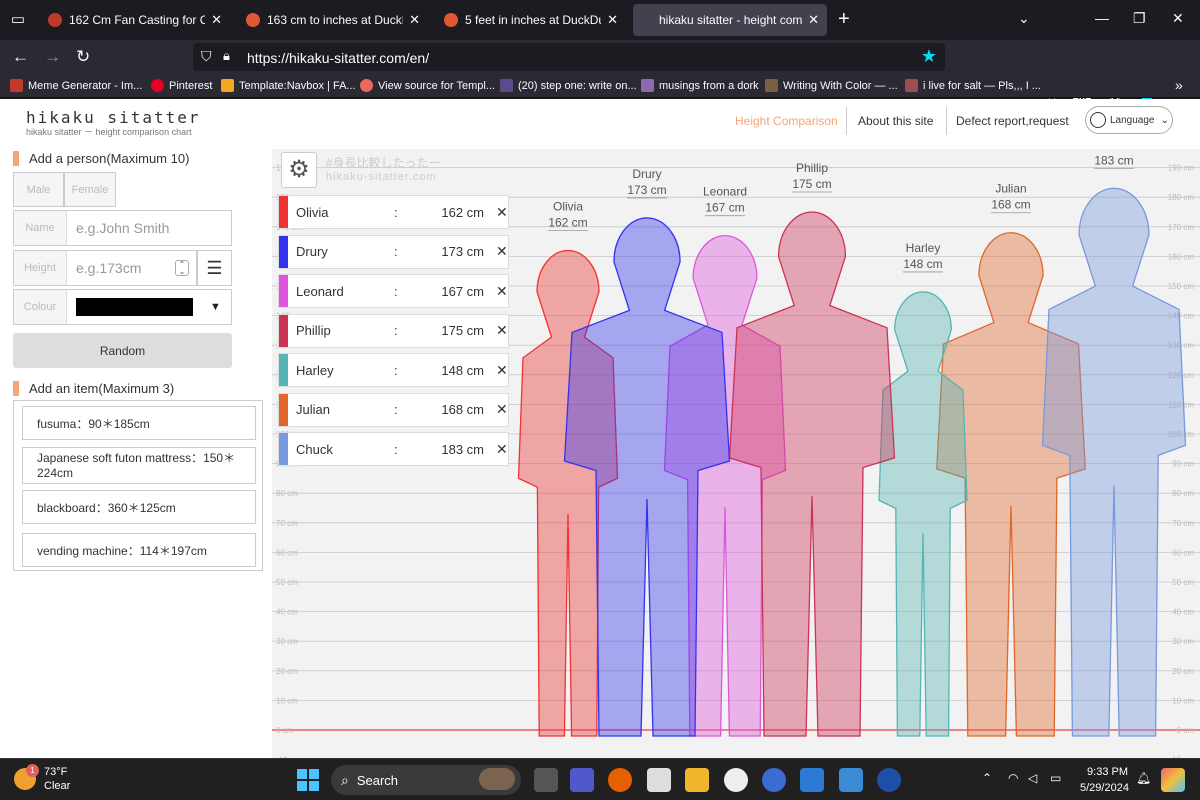 The height and width of the screenshot is (800, 1200). What do you see at coordinates (182, 268) in the screenshot?
I see `spinner-icon: ⌃ ⌄` at bounding box center [182, 268].